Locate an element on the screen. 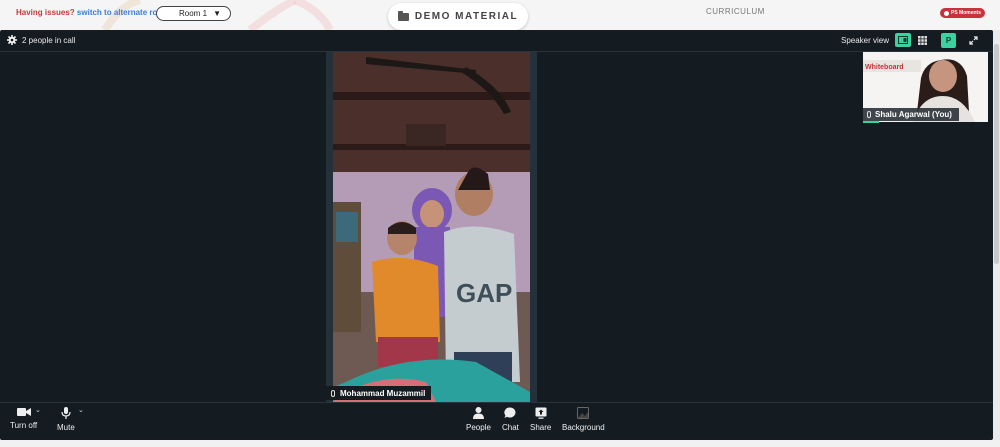  self-view-overlay-text: Whiteboard is located at coordinates (884, 67).